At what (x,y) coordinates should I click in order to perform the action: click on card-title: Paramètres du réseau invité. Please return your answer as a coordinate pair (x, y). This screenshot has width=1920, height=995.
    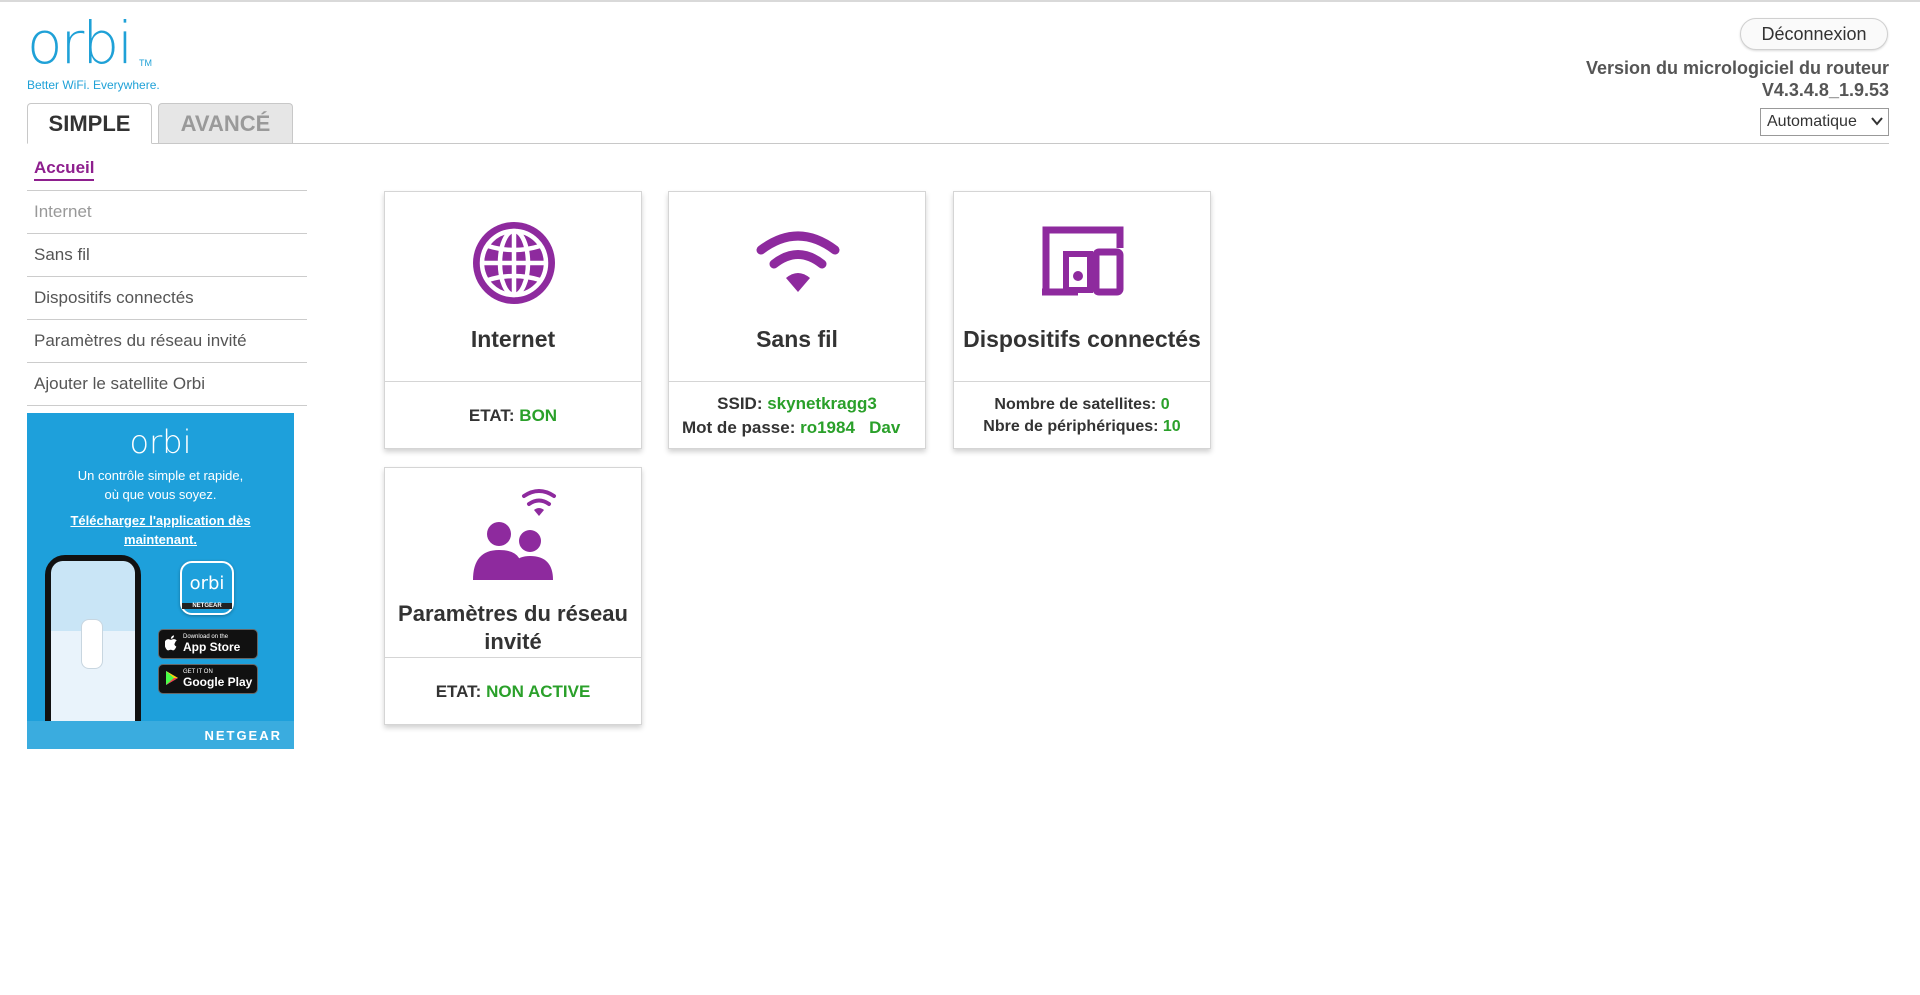
    Looking at the image, I should click on (513, 628).